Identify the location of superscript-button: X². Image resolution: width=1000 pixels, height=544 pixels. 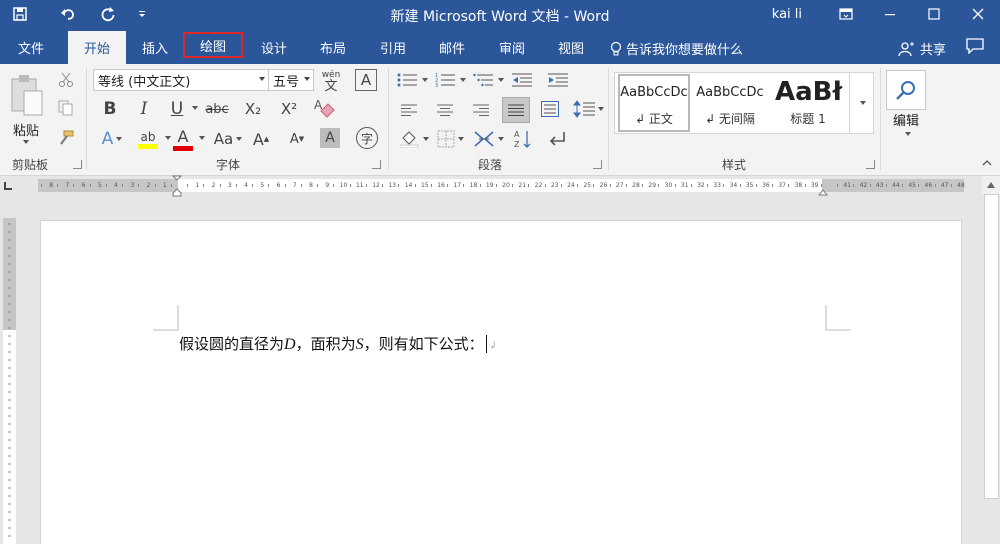
(289, 109).